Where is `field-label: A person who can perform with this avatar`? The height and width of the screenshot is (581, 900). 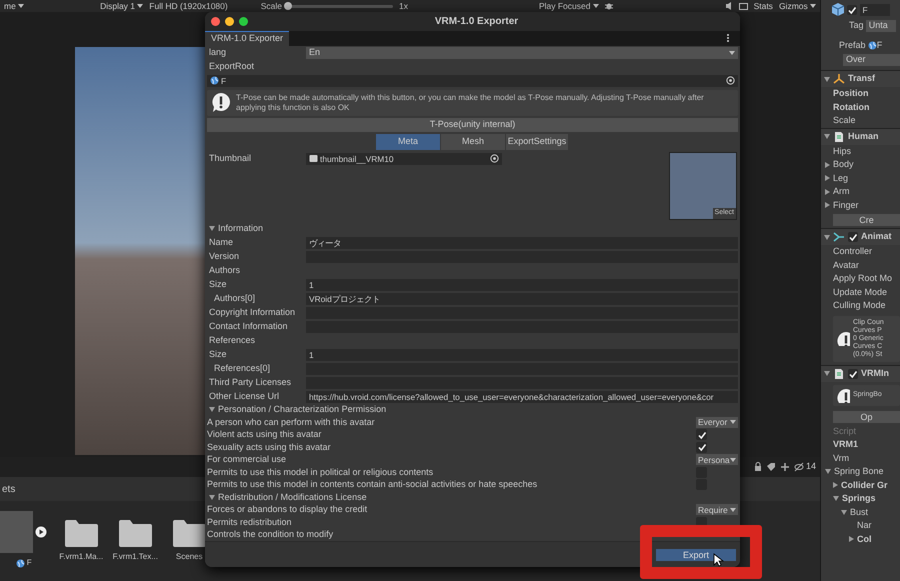 field-label: A person who can perform with this avatar is located at coordinates (291, 422).